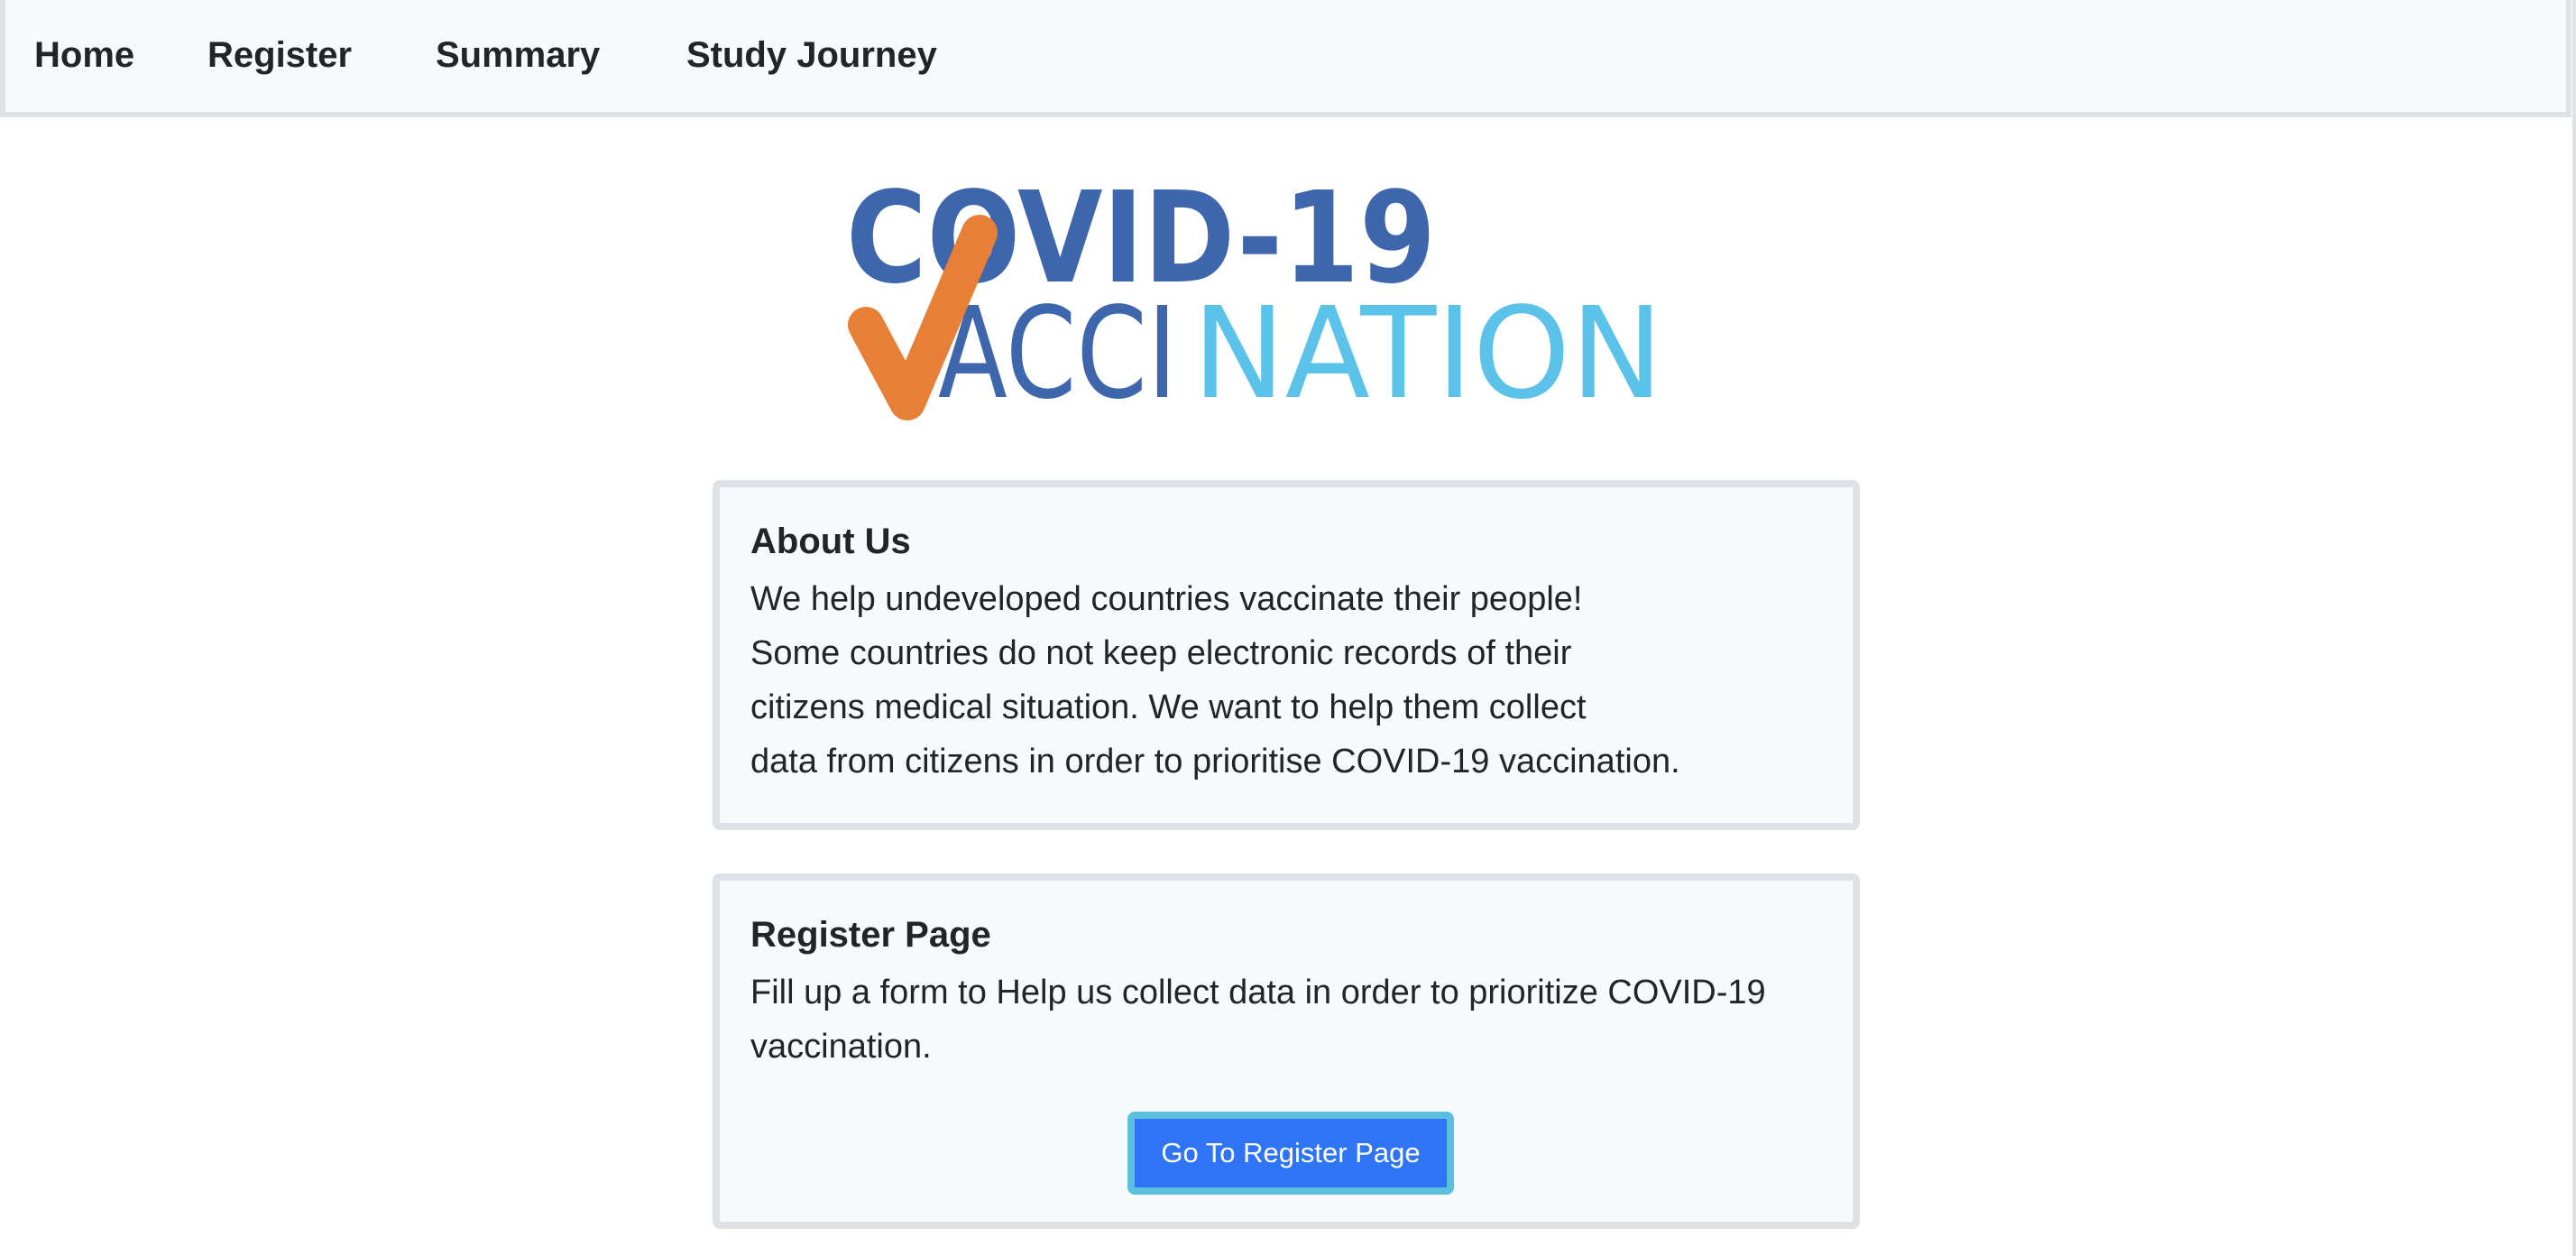 This screenshot has width=2576, height=1256. Describe the element at coordinates (279, 55) in the screenshot. I see `nav-register-link: Register` at that location.